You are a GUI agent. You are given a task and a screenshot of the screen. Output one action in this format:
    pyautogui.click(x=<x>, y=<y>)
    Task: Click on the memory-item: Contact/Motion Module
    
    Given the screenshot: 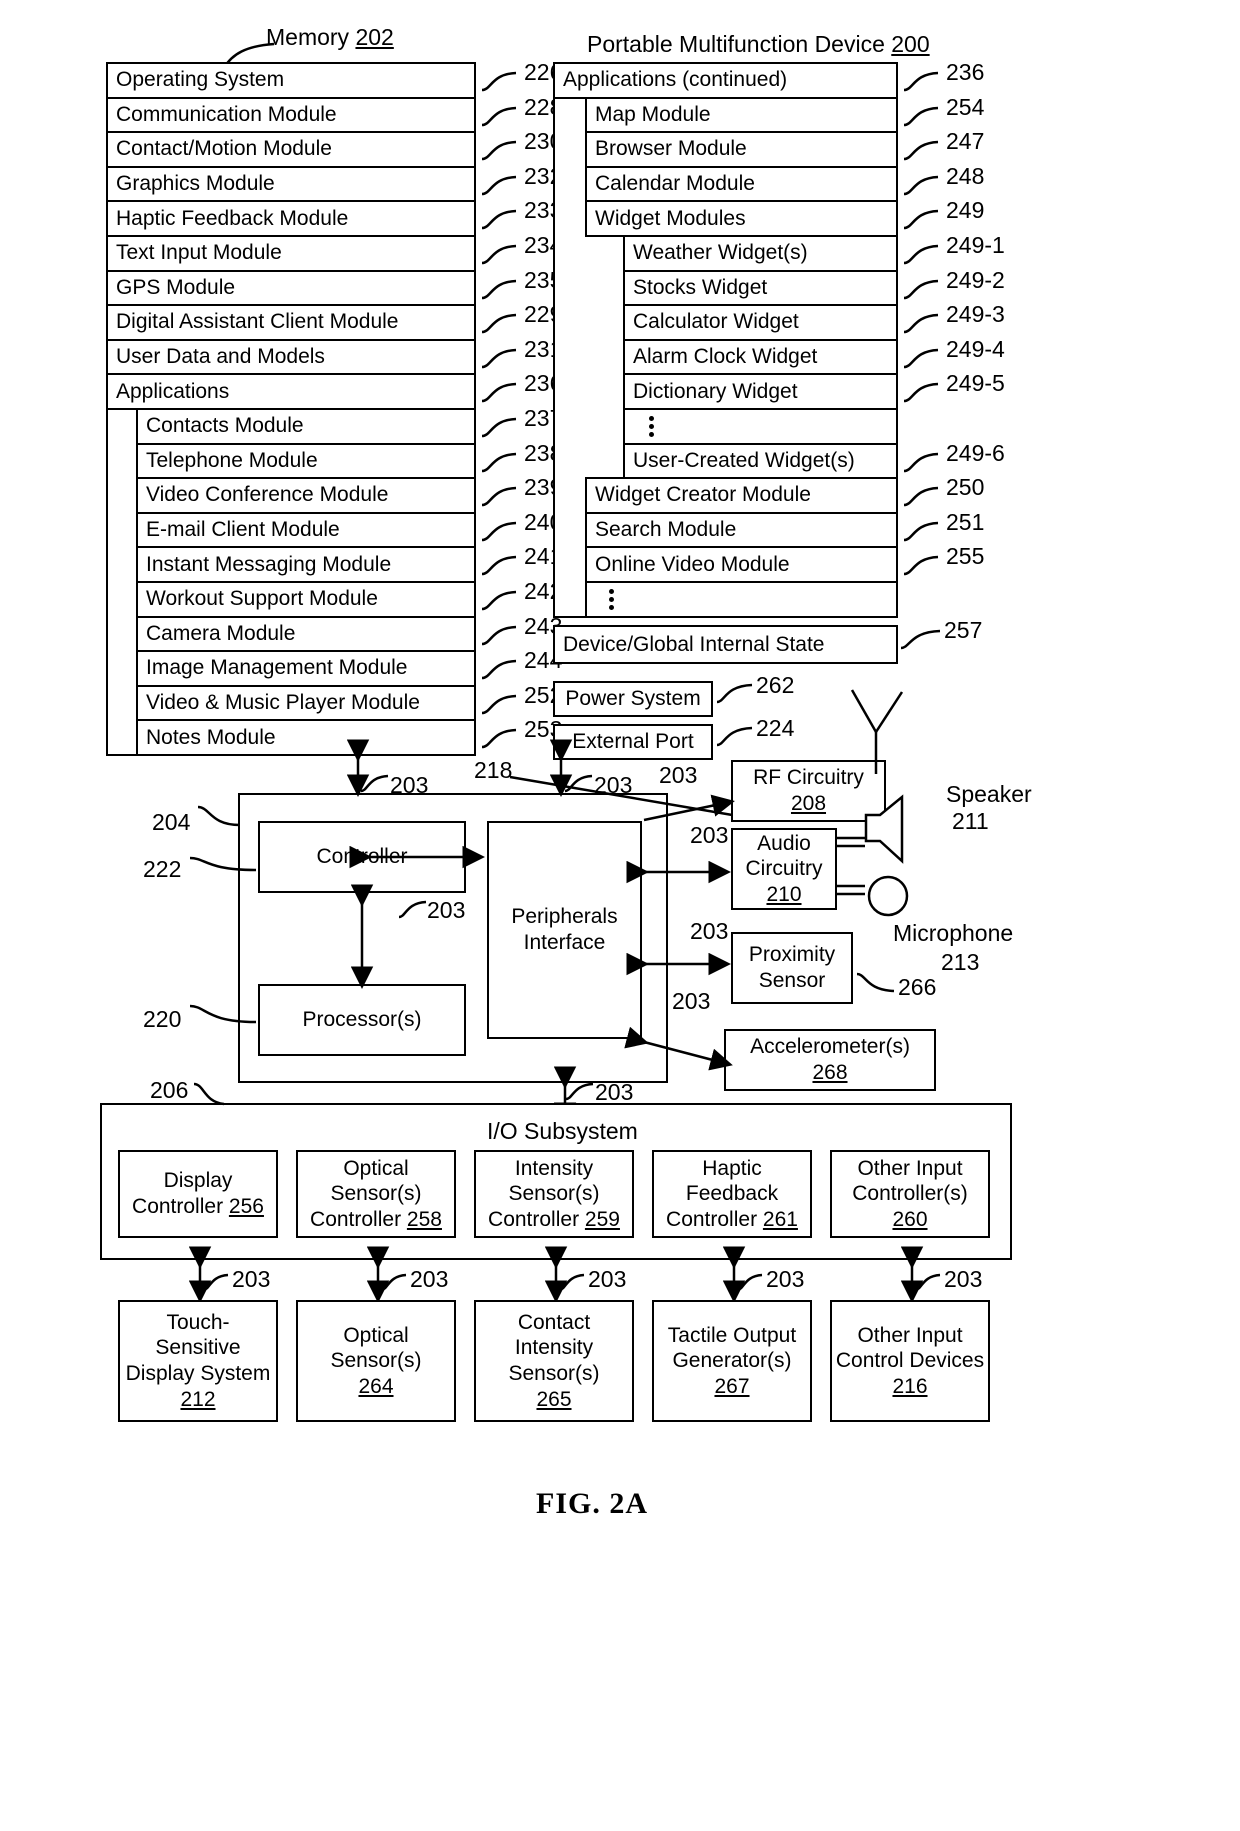 What is the action you would take?
    pyautogui.click(x=291, y=149)
    